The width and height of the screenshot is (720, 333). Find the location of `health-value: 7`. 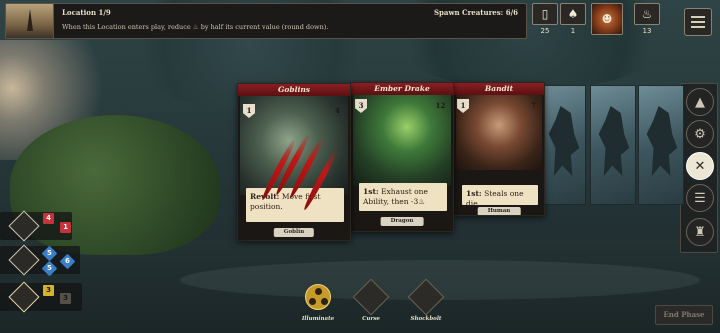

health-value: 7 is located at coordinates (533, 105).